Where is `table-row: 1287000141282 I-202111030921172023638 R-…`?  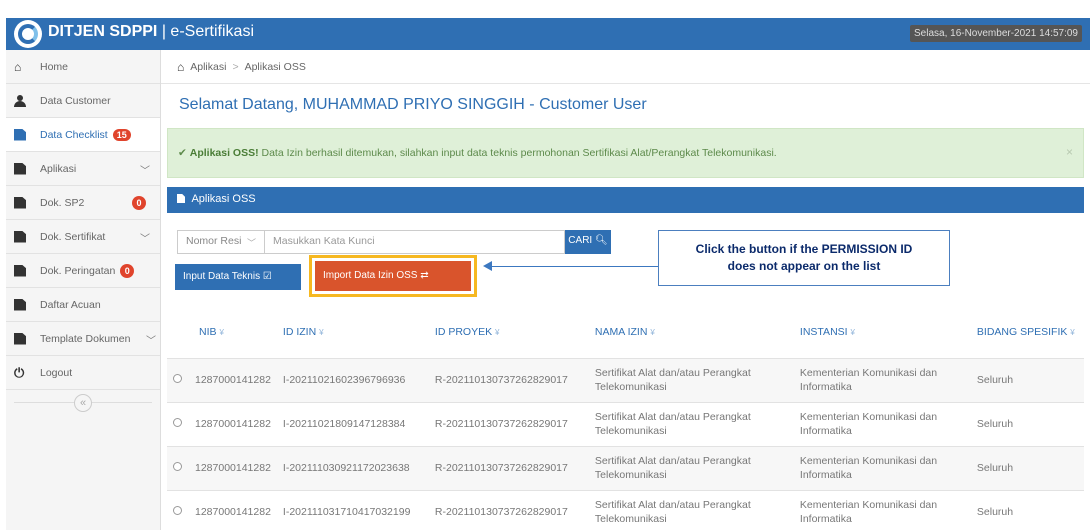 table-row: 1287000141282 I-202111030921172023638 R-… is located at coordinates (625, 467).